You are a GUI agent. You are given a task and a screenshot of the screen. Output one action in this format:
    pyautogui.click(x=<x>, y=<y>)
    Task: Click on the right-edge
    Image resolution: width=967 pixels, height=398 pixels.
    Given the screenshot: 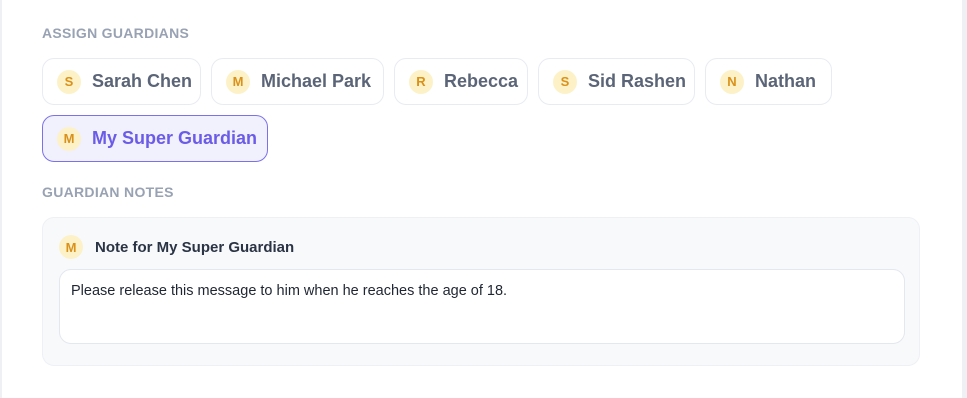 What is the action you would take?
    pyautogui.click(x=964, y=199)
    